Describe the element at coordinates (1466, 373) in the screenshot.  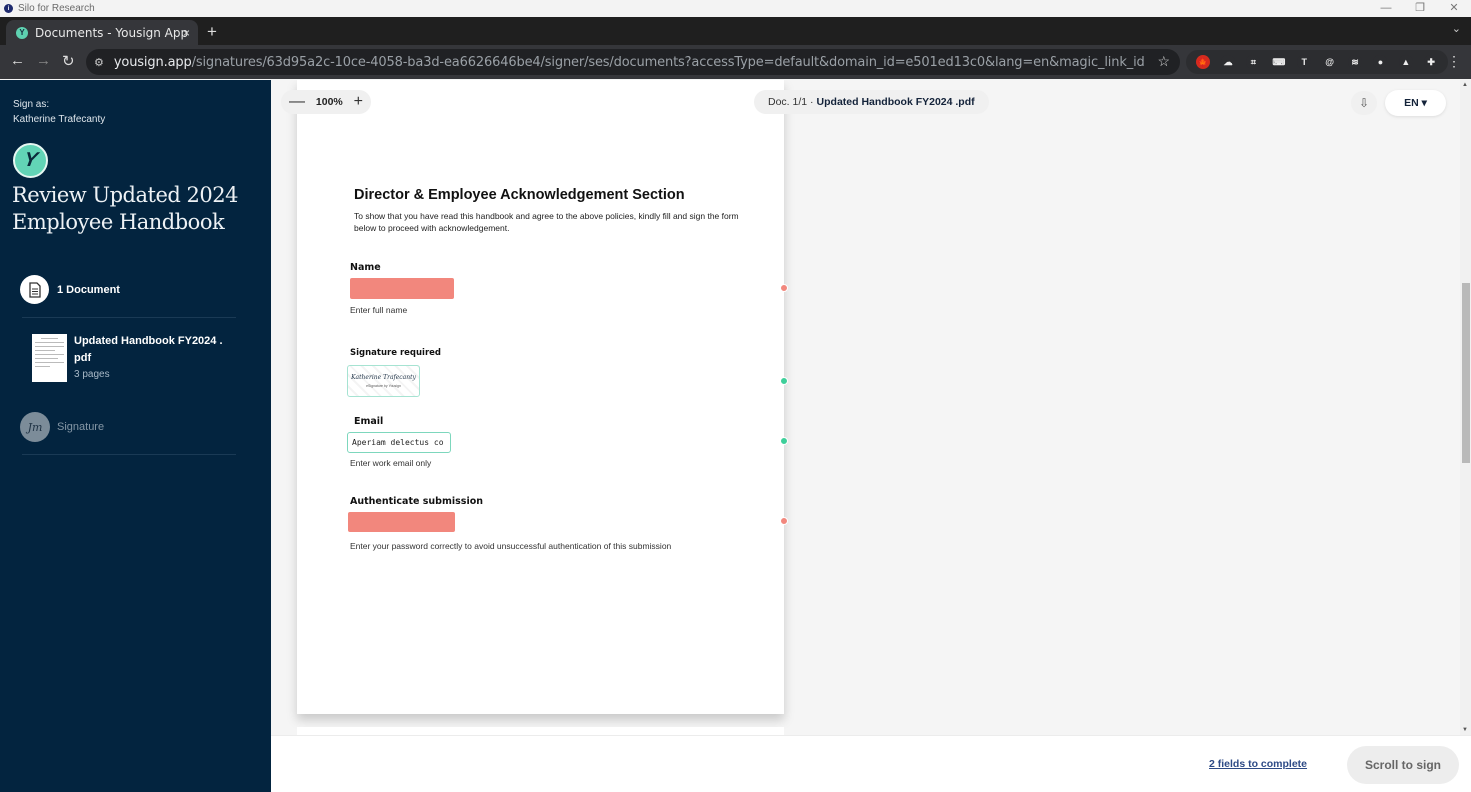
I see `scrollbar-thumb` at that location.